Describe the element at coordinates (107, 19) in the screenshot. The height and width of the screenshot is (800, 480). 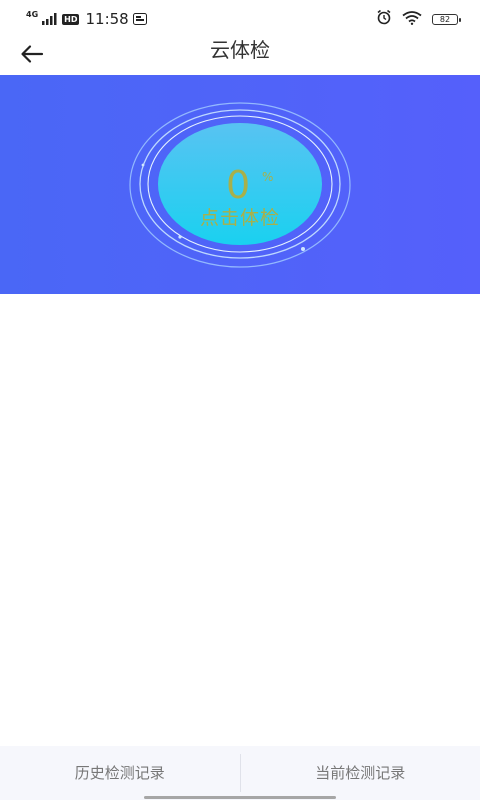
I see `status-time: 11:58` at that location.